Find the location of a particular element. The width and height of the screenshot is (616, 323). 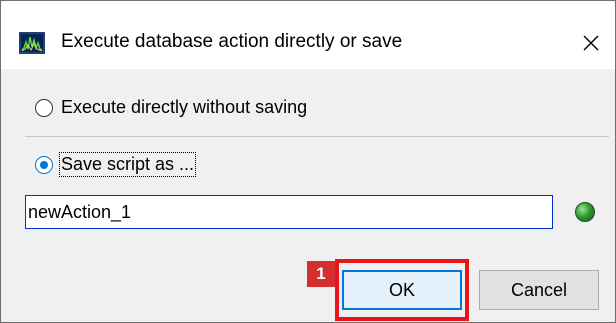

status-indicator-icon is located at coordinates (585, 212).